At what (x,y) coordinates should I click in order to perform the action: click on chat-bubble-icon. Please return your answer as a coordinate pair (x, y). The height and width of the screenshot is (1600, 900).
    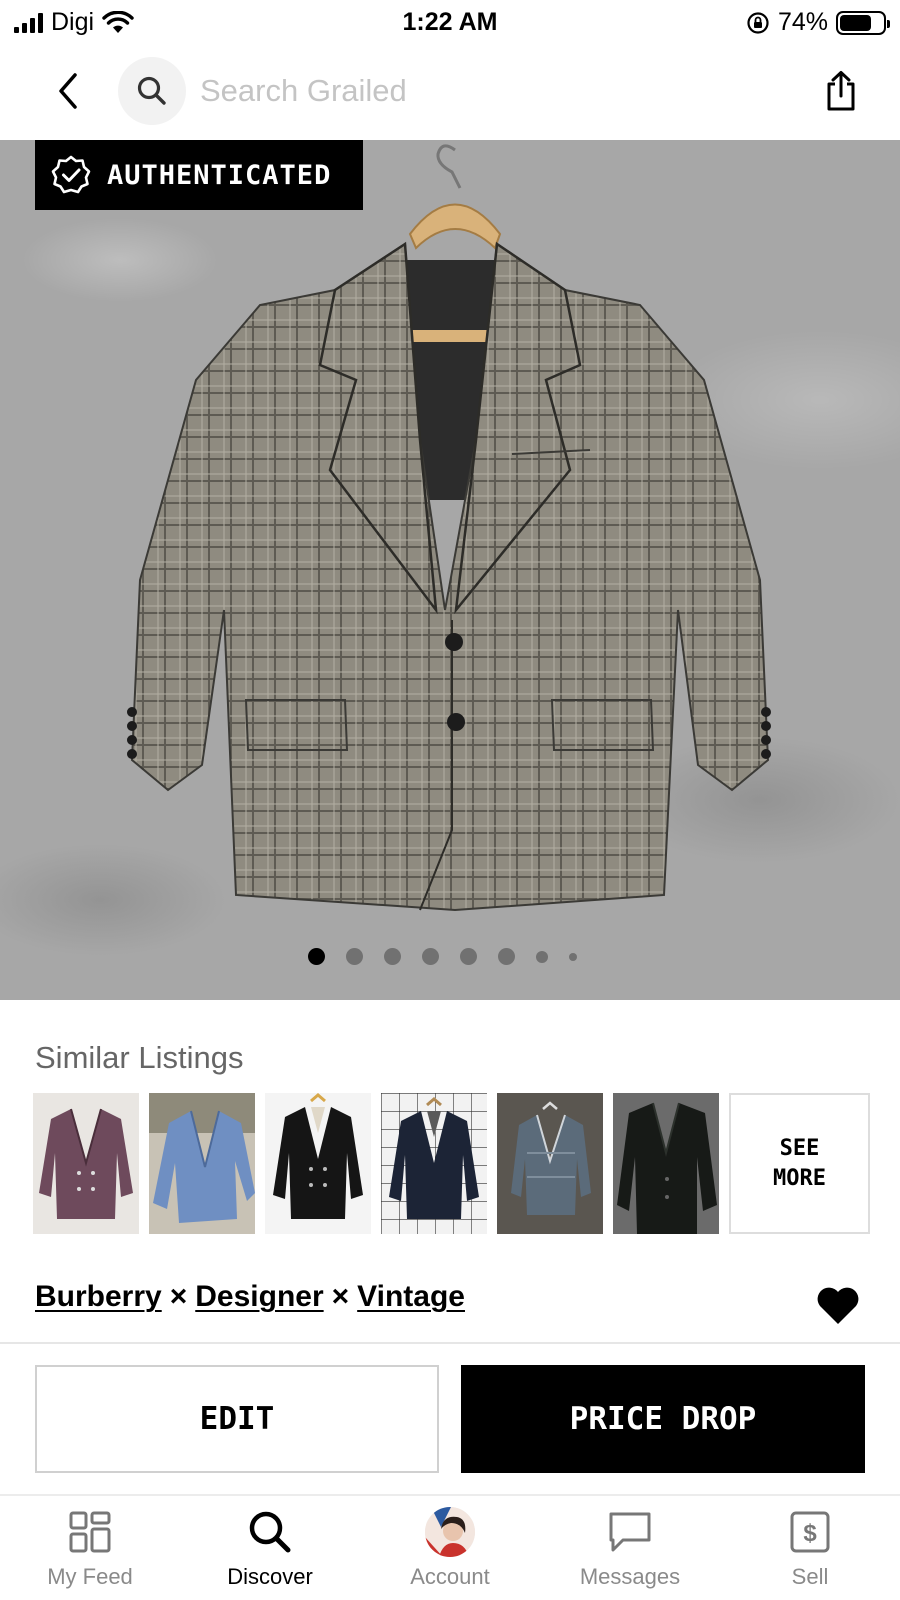
    Looking at the image, I should click on (630, 1532).